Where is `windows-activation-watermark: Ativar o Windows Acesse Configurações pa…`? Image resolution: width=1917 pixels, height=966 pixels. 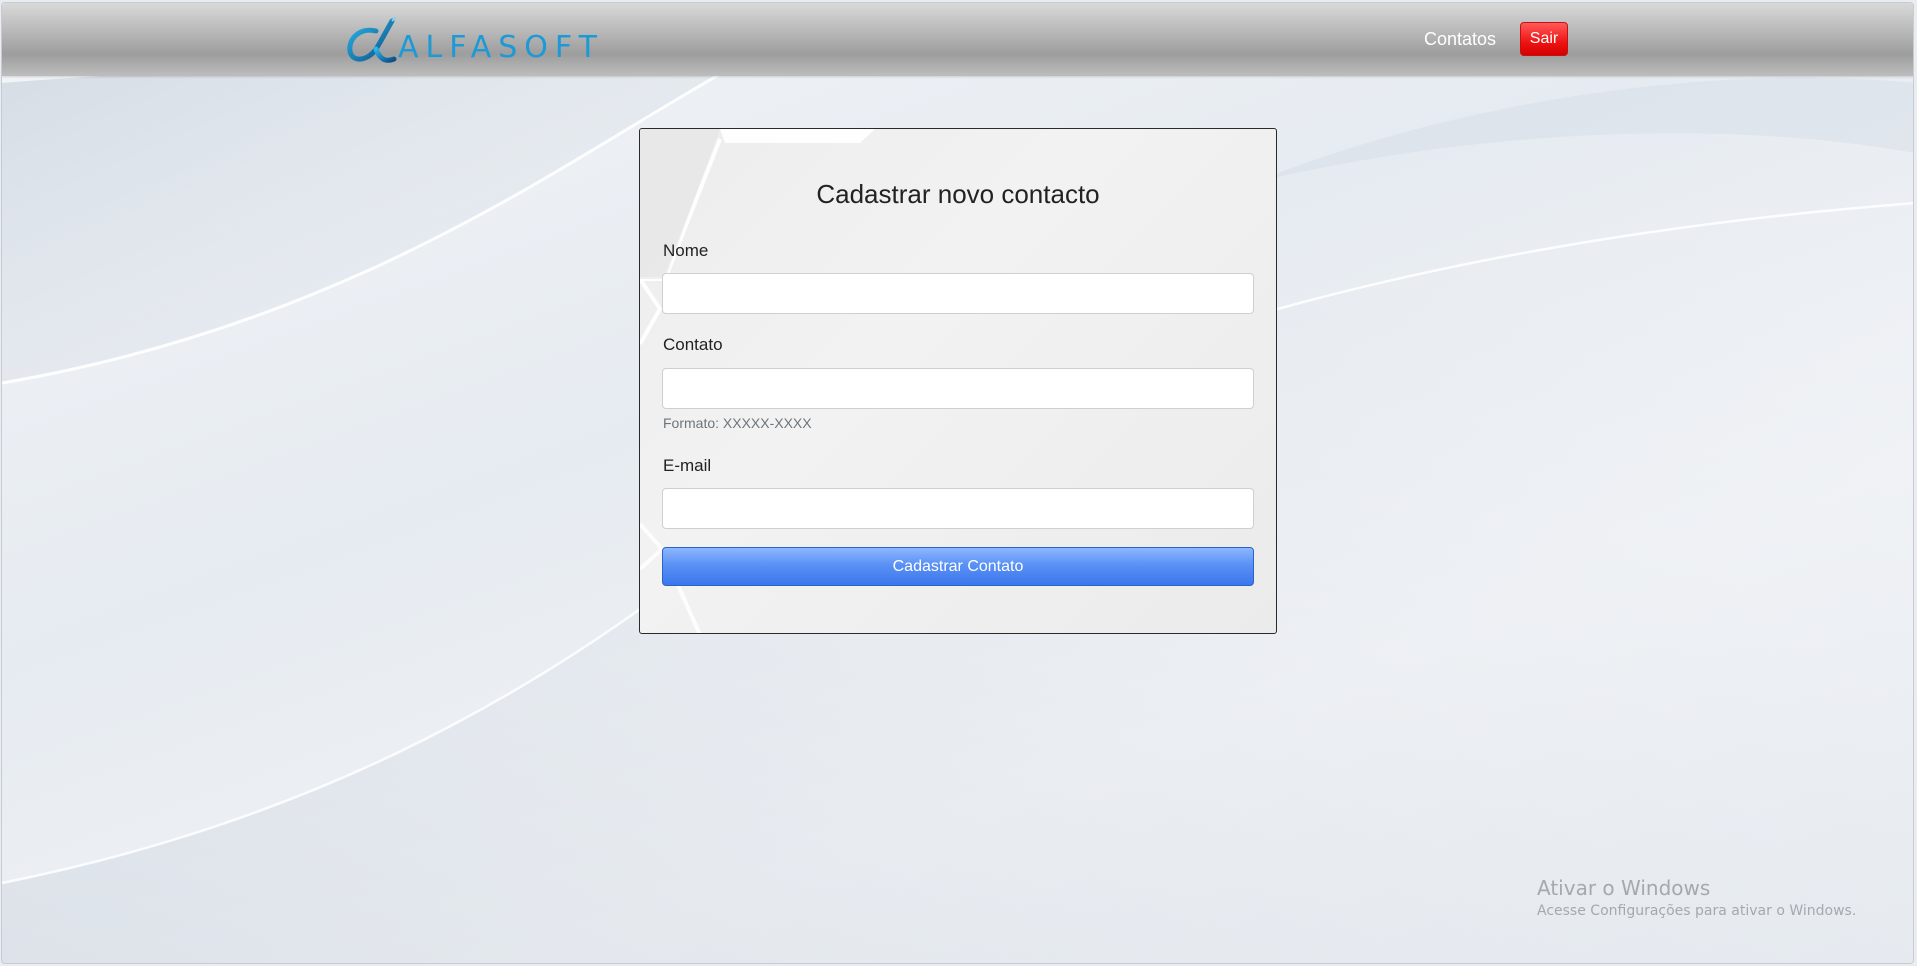
windows-activation-watermark: Ativar o Windows Acesse Configurações pa… is located at coordinates (1696, 897).